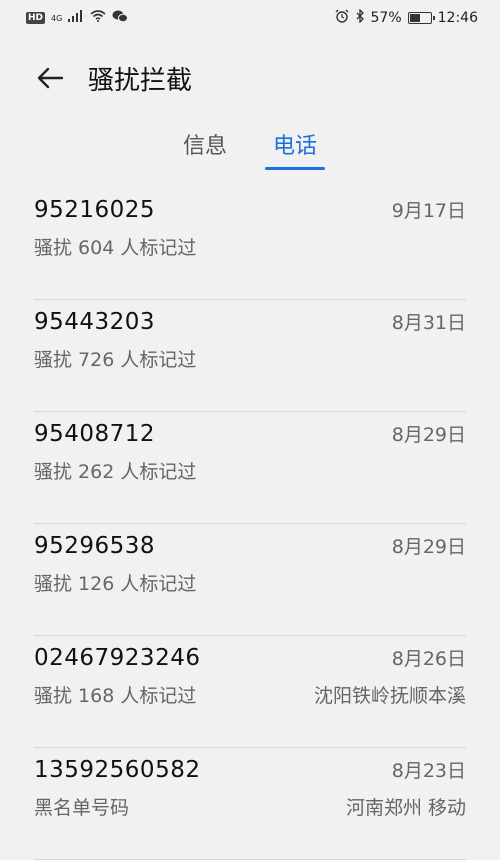 Image resolution: width=500 pixels, height=860 pixels. Describe the element at coordinates (250, 804) in the screenshot. I see `list-item: 13592560582 8月23日 黑名单号码 河南郑州 移动` at that location.